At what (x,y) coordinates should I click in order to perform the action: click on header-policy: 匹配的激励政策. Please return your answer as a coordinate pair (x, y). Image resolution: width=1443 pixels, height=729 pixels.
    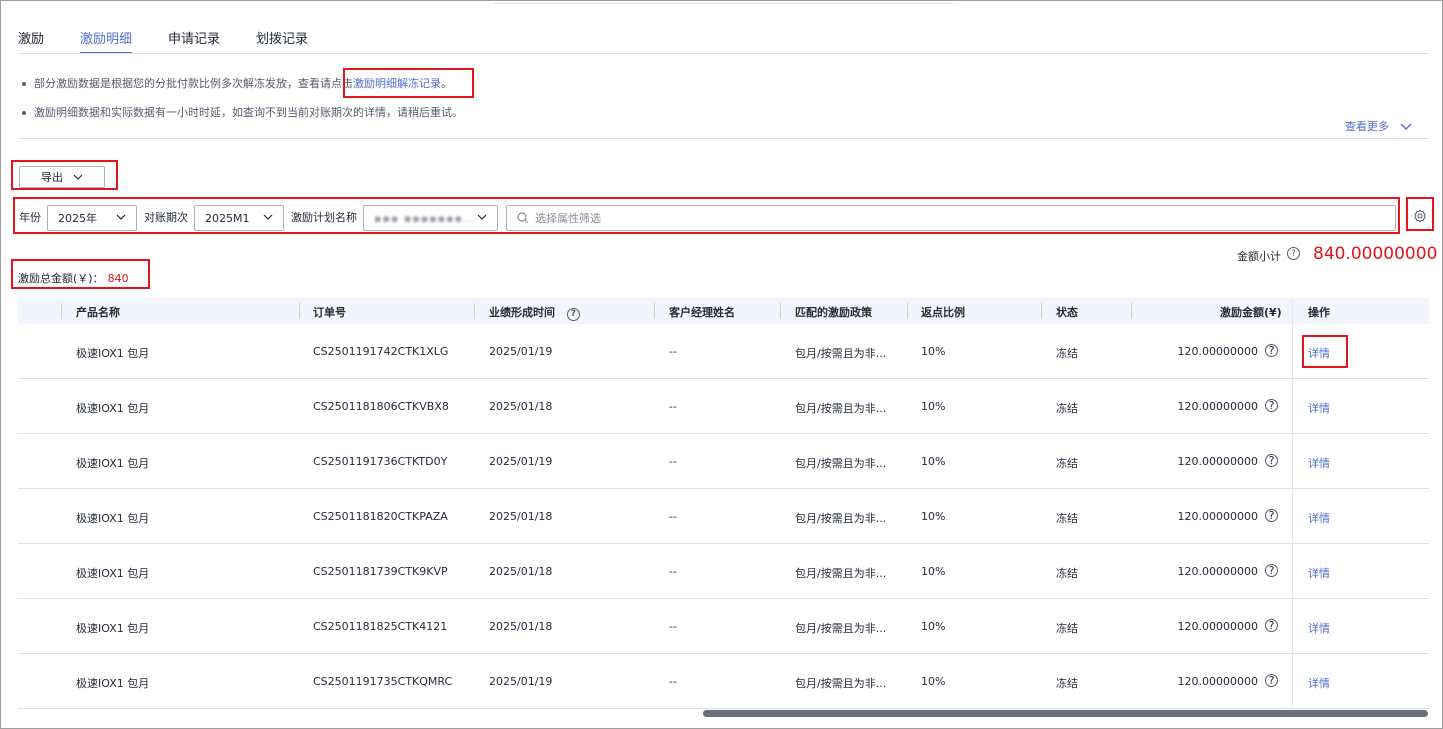
    Looking at the image, I should click on (833, 312).